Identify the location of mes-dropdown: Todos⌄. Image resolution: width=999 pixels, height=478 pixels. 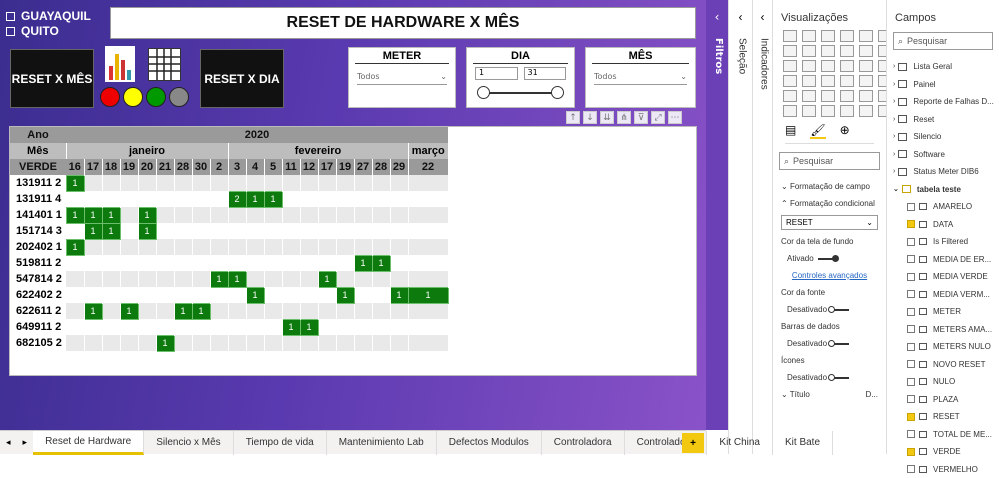
(640, 77).